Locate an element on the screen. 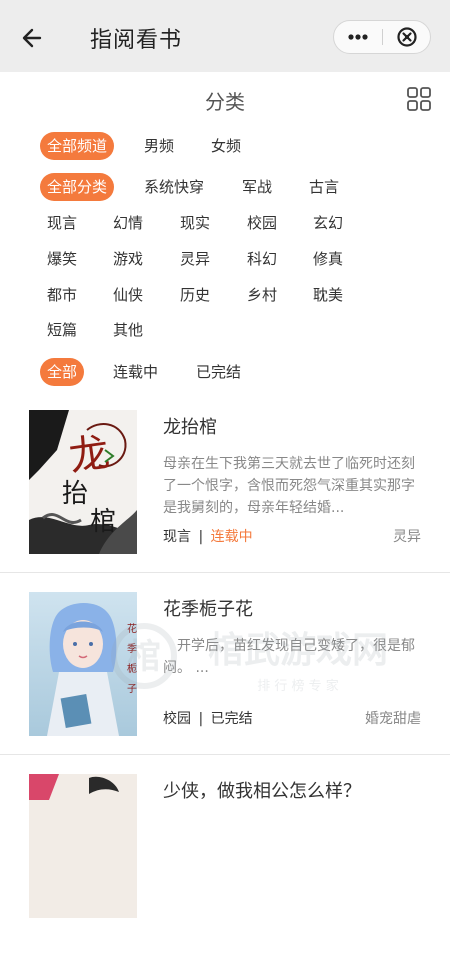 This screenshot has height=954, width=450. category-chip: 其他 is located at coordinates (128, 330).